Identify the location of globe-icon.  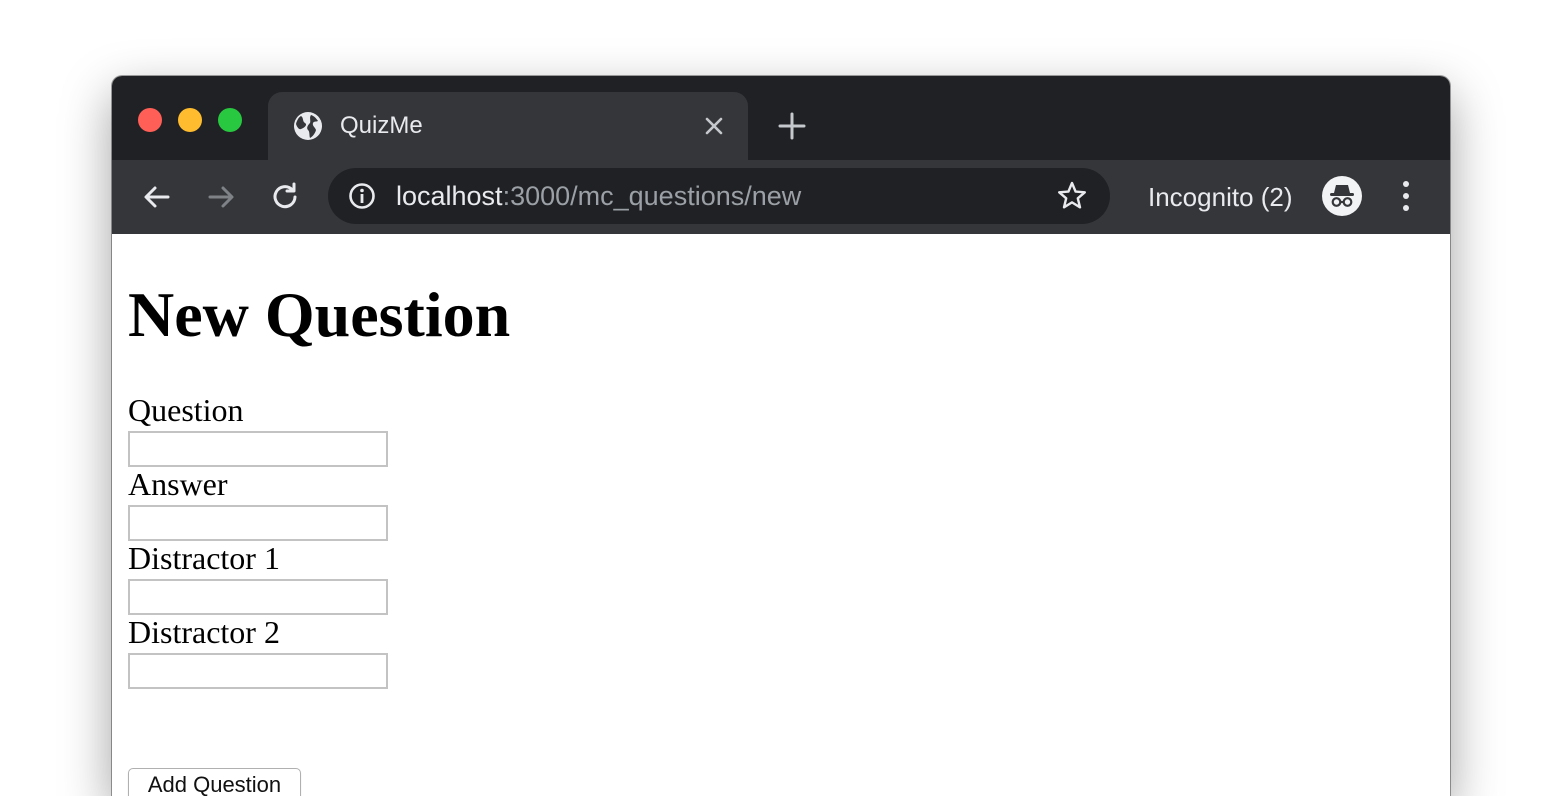
(308, 126).